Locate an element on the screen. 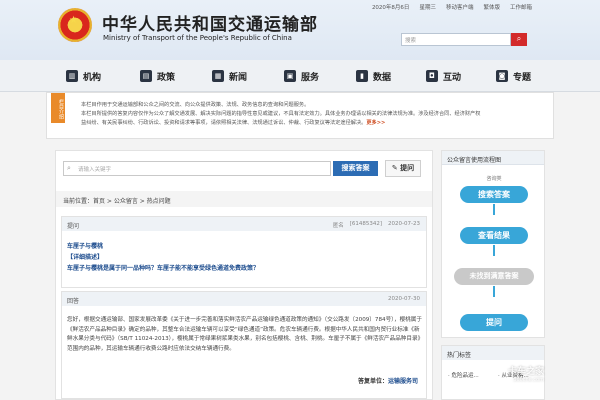 The height and width of the screenshot is (400, 600). nav-item-service: ▣ 服务 is located at coordinates (301, 76).